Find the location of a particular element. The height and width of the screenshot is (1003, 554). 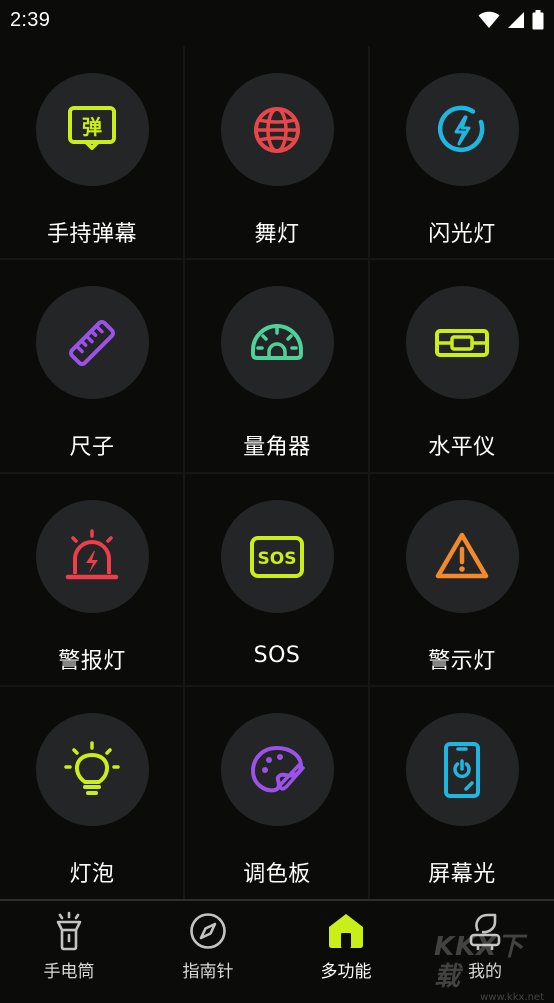

flashlight-icon is located at coordinates (69, 931).